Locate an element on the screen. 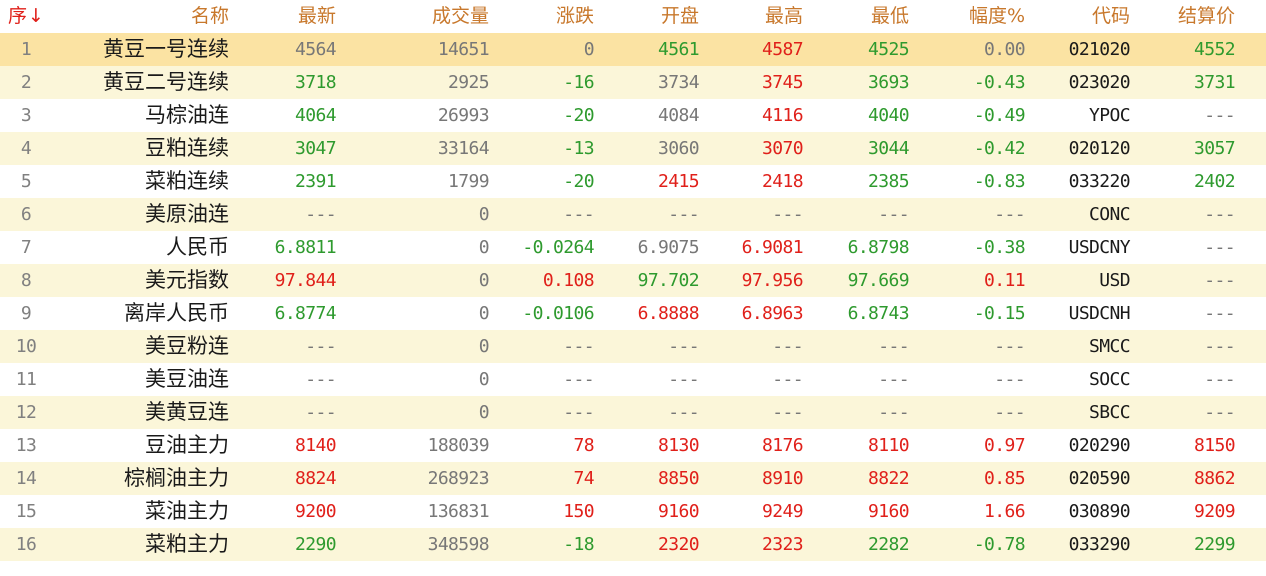 The image size is (1266, 576). cell-pct: -0.83 is located at coordinates (999, 181).